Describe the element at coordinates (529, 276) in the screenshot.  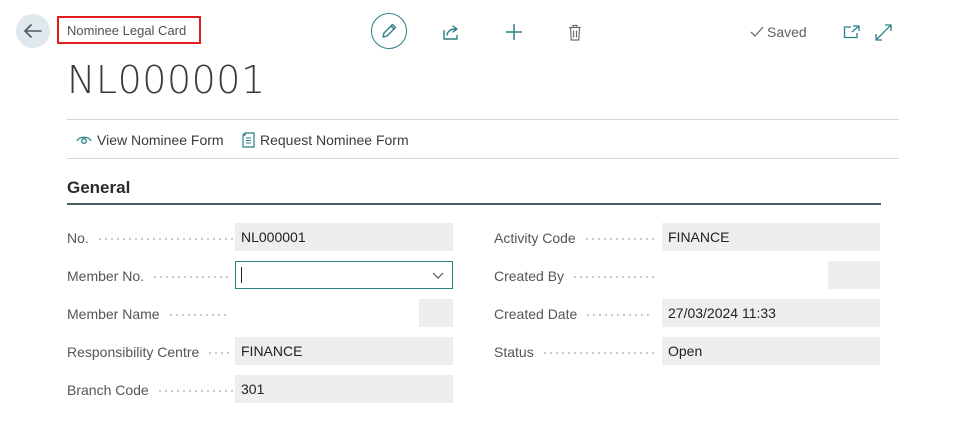
I see `field-label-created-by-text: Created By` at that location.